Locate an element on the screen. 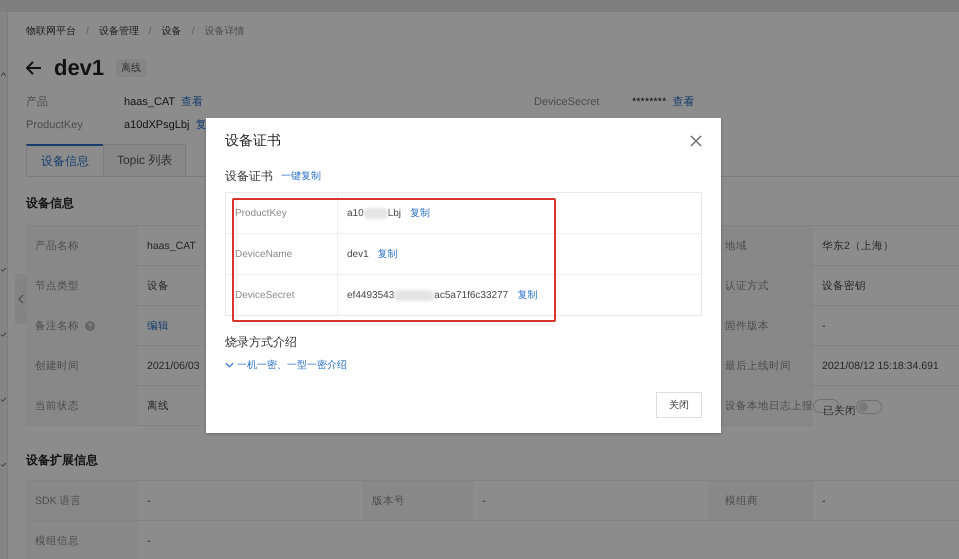  field-label: 产品 is located at coordinates (37, 101).